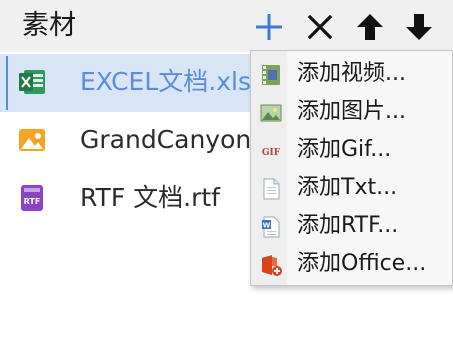 This screenshot has height=351, width=453. Describe the element at coordinates (32, 140) in the screenshot. I see `image-file-icon` at that location.